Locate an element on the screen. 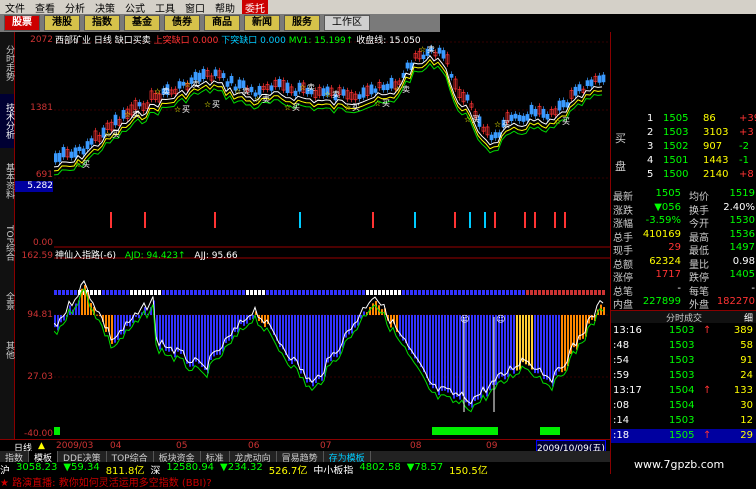  buy-row: 1 1505 86 +39 is located at coordinates (683, 119).